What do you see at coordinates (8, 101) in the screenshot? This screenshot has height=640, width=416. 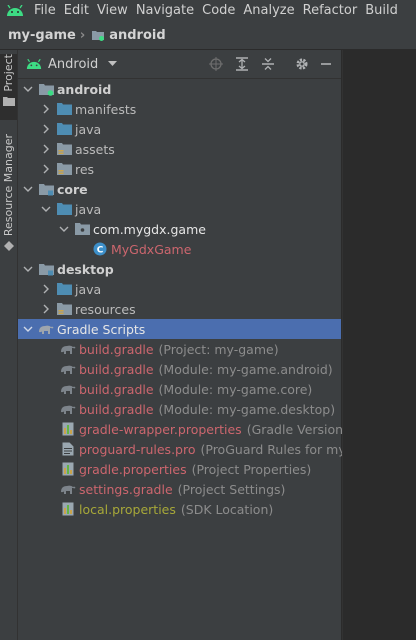 I see `project-folder-icon` at bounding box center [8, 101].